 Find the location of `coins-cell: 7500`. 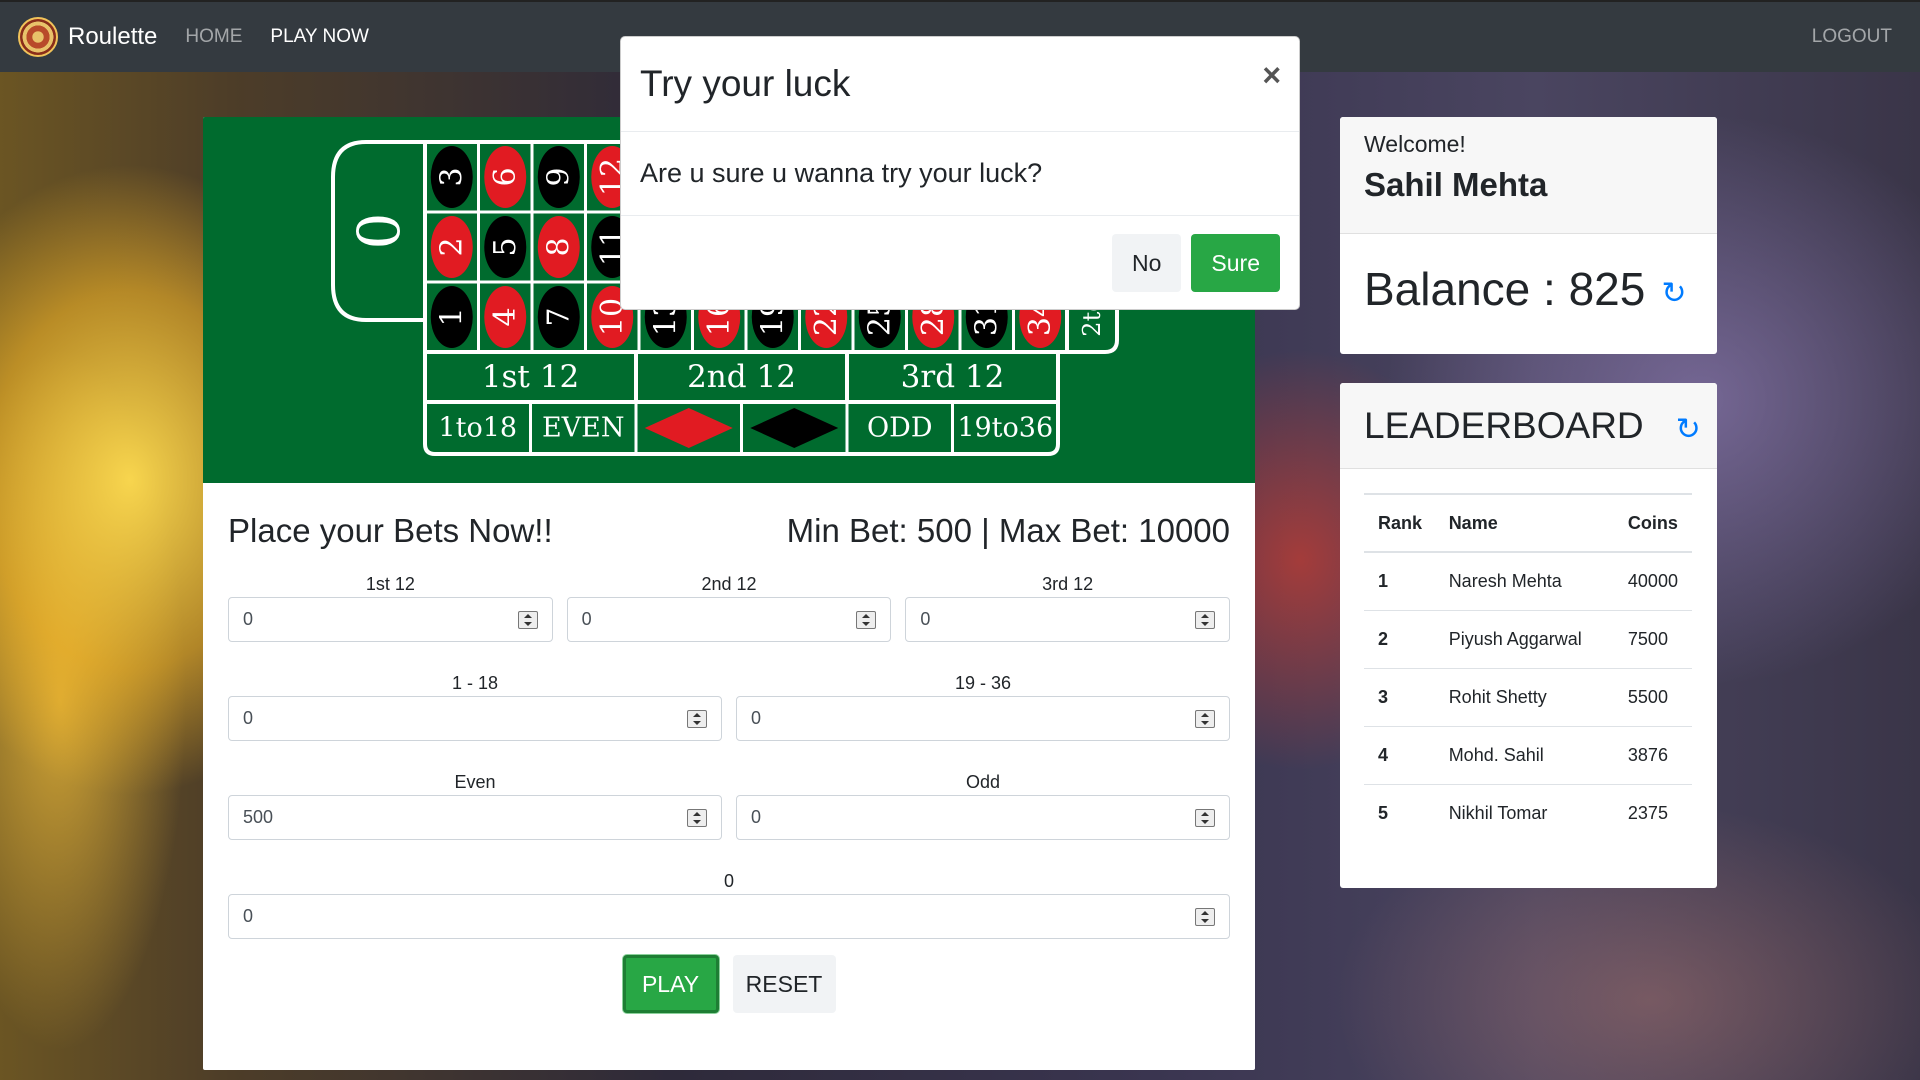

coins-cell: 7500 is located at coordinates (1652, 638).